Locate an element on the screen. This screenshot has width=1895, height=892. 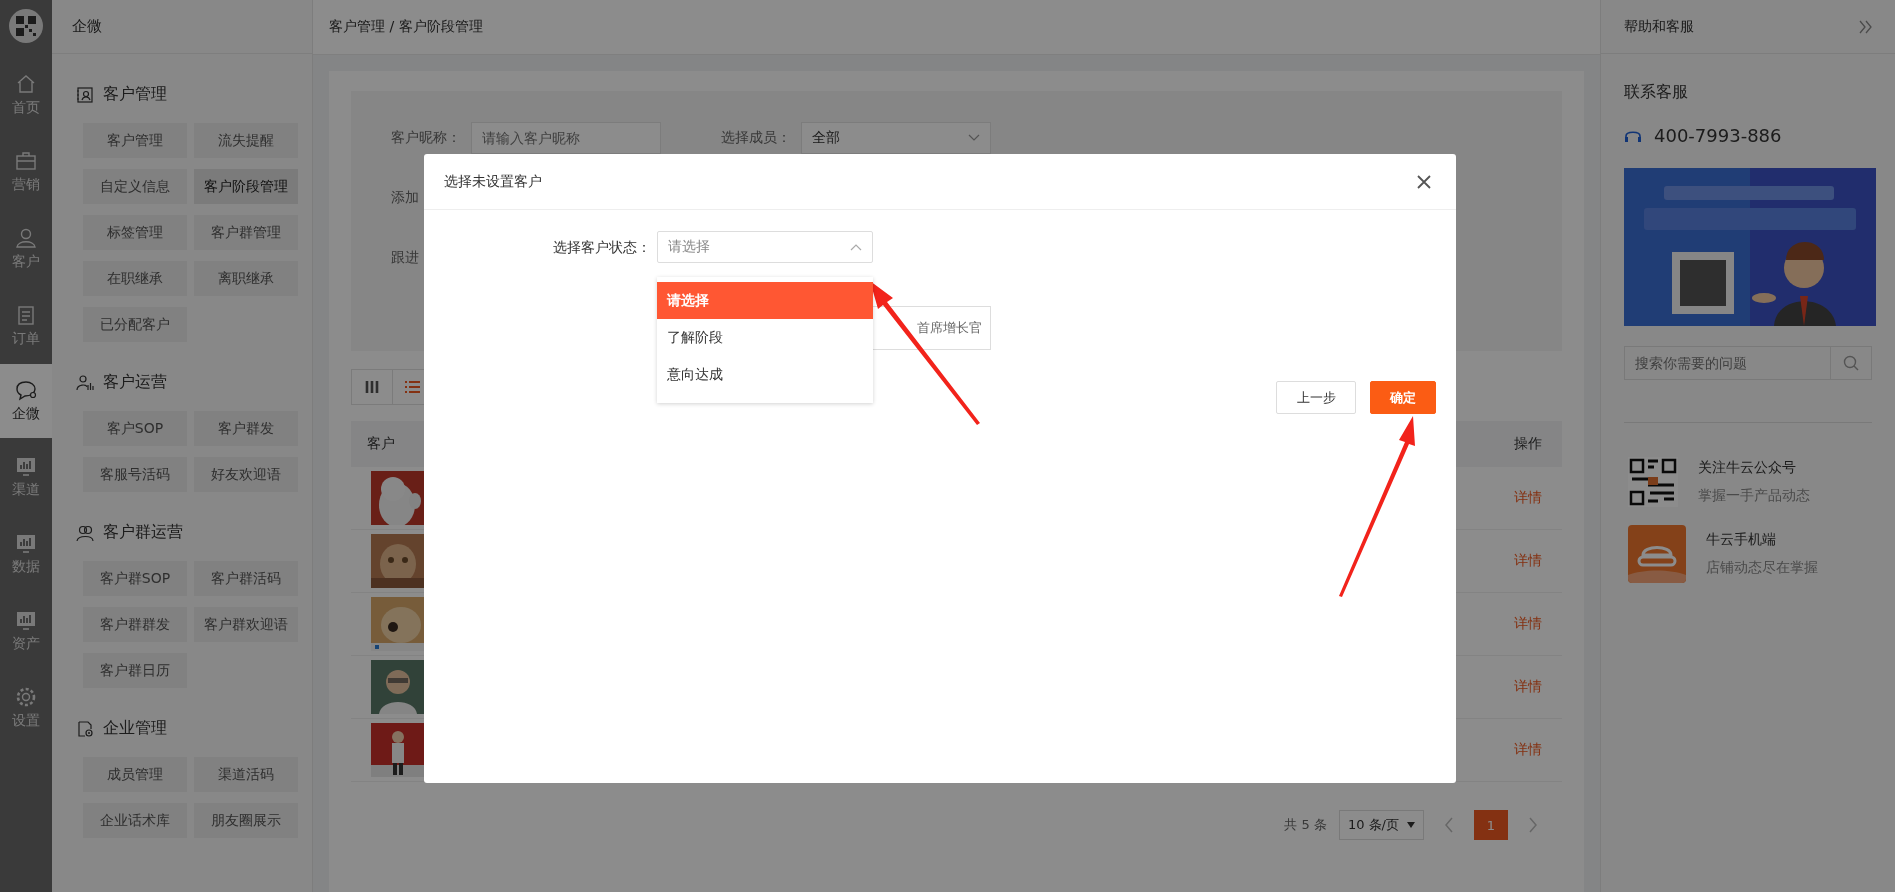
nav-item: 设置 is located at coordinates (26, 707).